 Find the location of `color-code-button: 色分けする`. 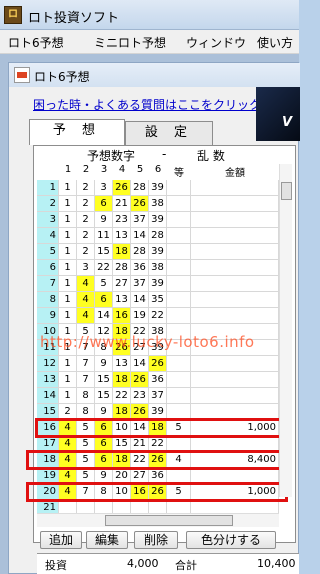

color-code-button: 色分けする is located at coordinates (231, 540).